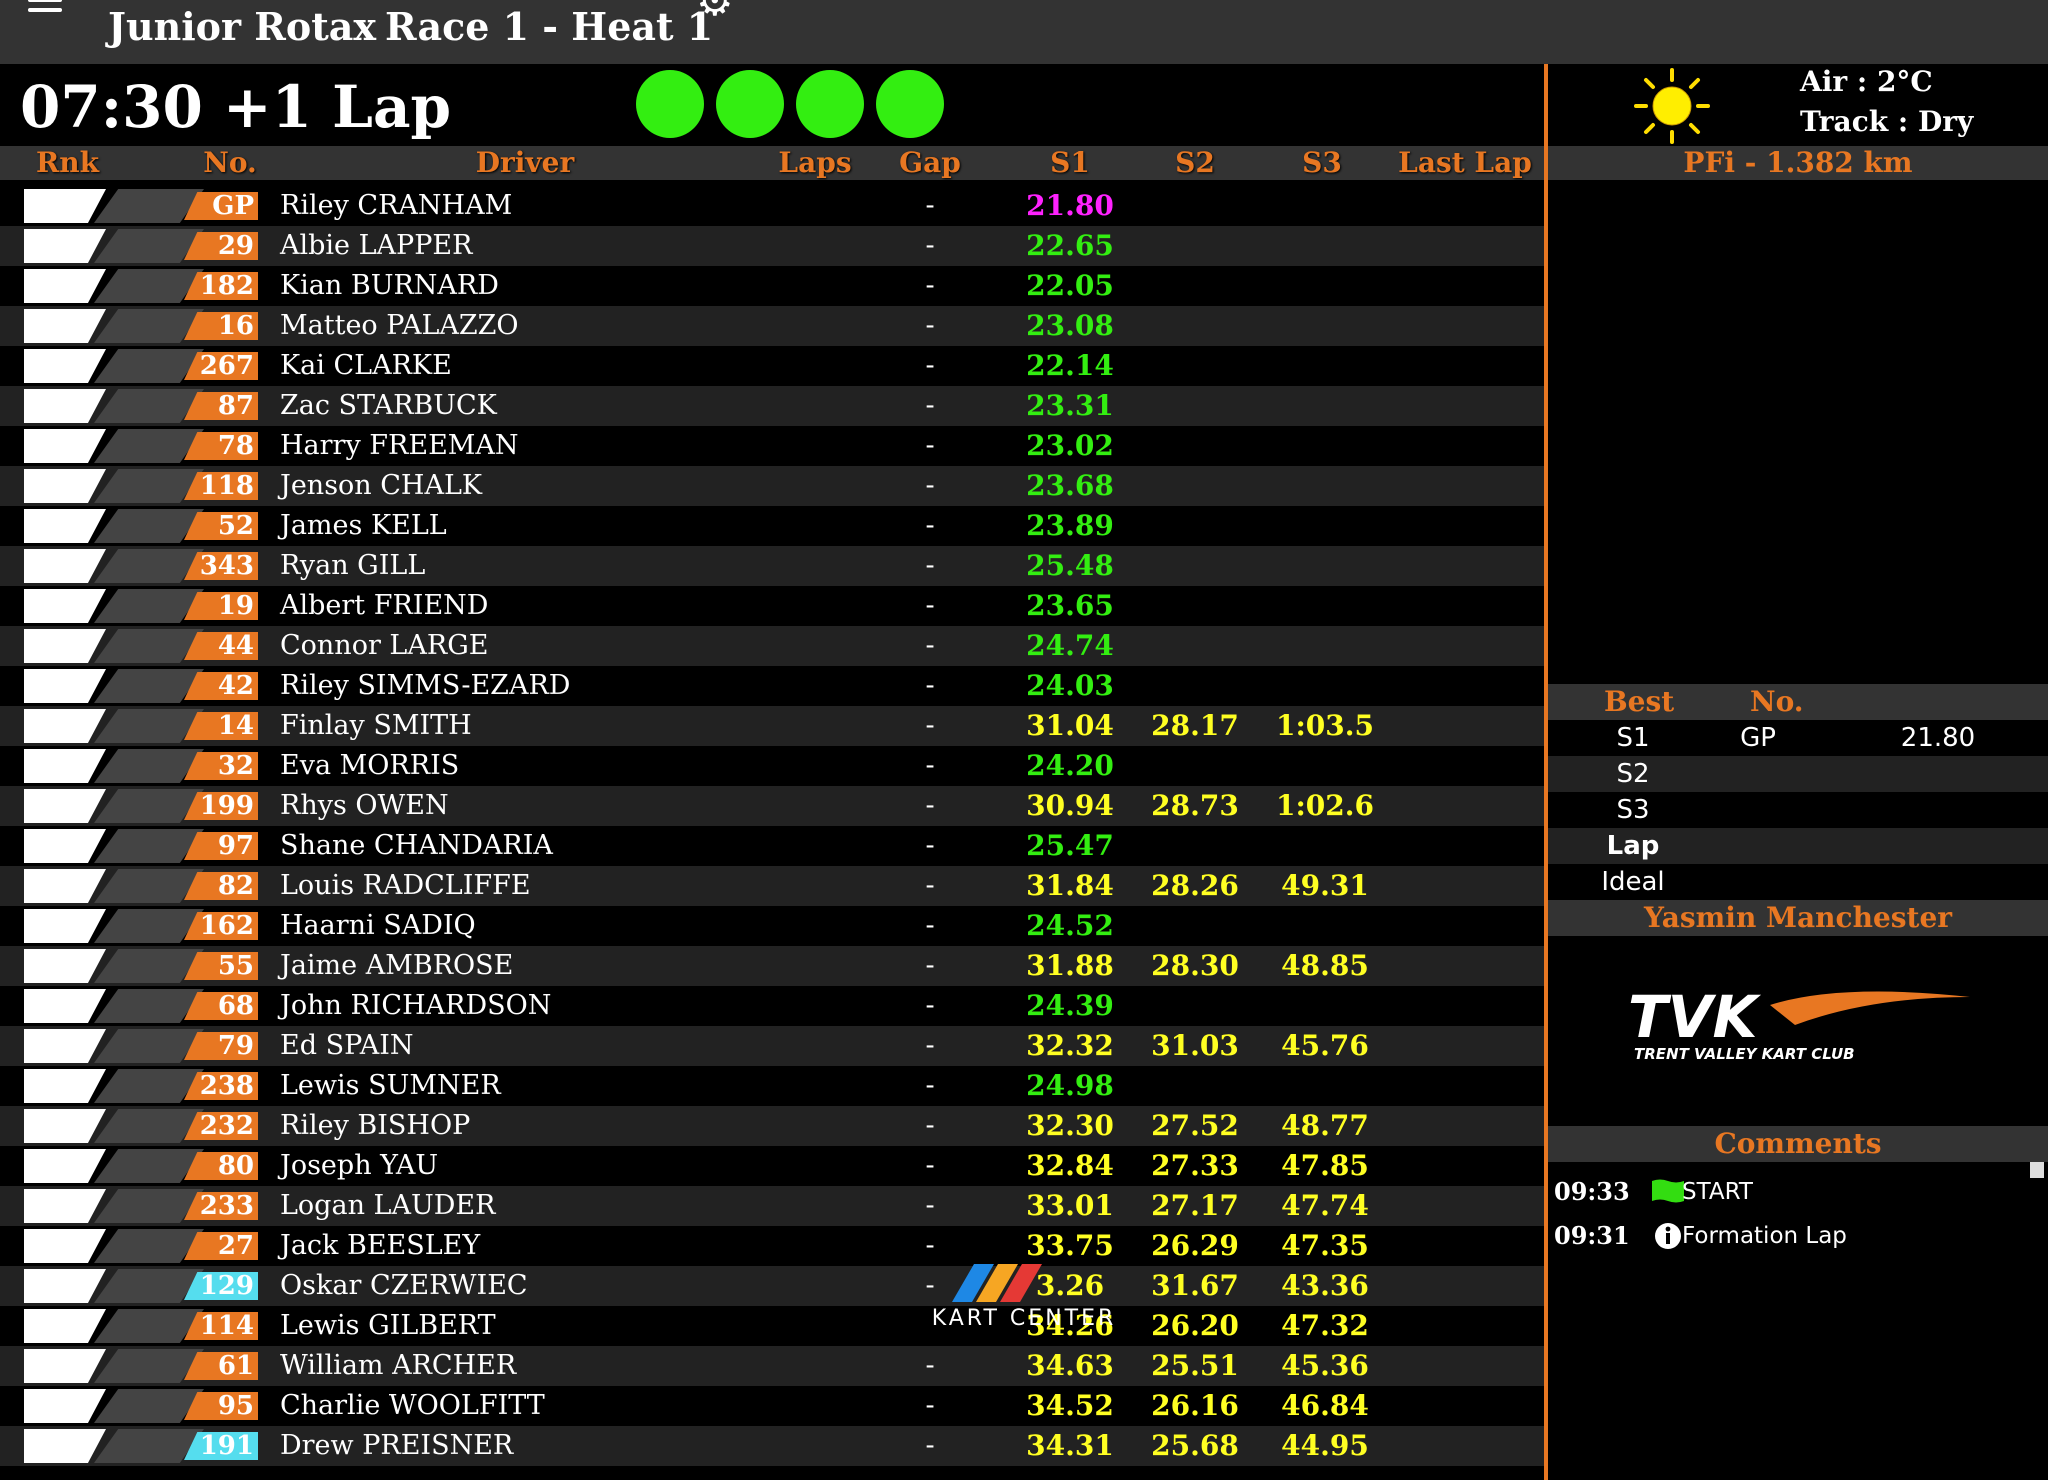 This screenshot has height=1480, width=2048. What do you see at coordinates (772, 766) in the screenshot?
I see `table-row: 32 Eva MORRIS -24.20` at bounding box center [772, 766].